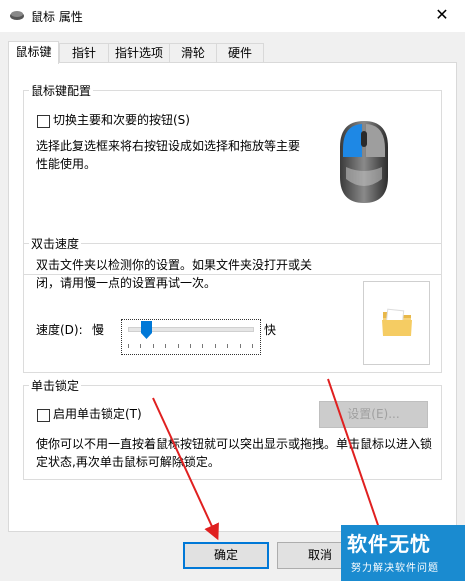  What do you see at coordinates (174, 274) in the screenshot?
I see `double-click-description: 双击文件夹以检测你的设置。如果文件夹没打开或关闭，请用慢一点的设置再试一次。` at bounding box center [174, 274].